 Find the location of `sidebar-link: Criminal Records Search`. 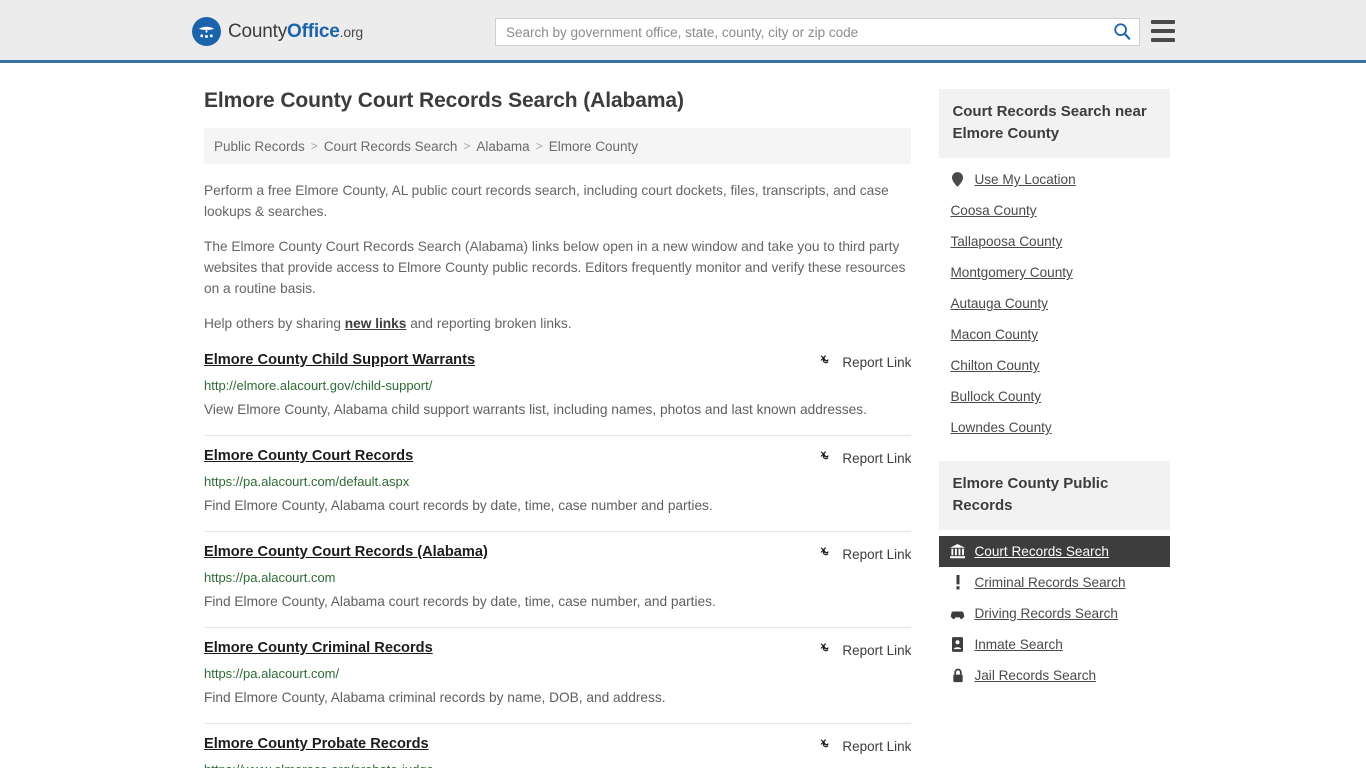

sidebar-link: Criminal Records Search is located at coordinates (1049, 582).